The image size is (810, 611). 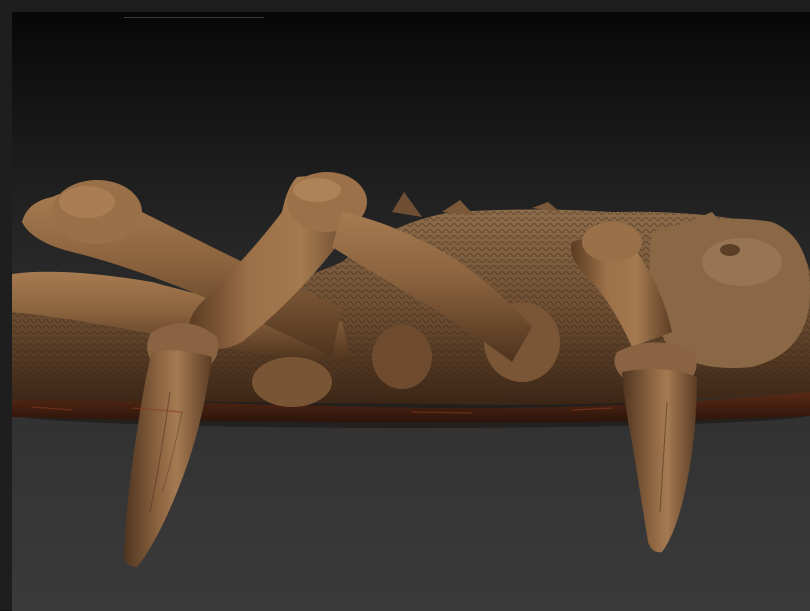 I want to click on head-highlight, so click(x=742, y=262).